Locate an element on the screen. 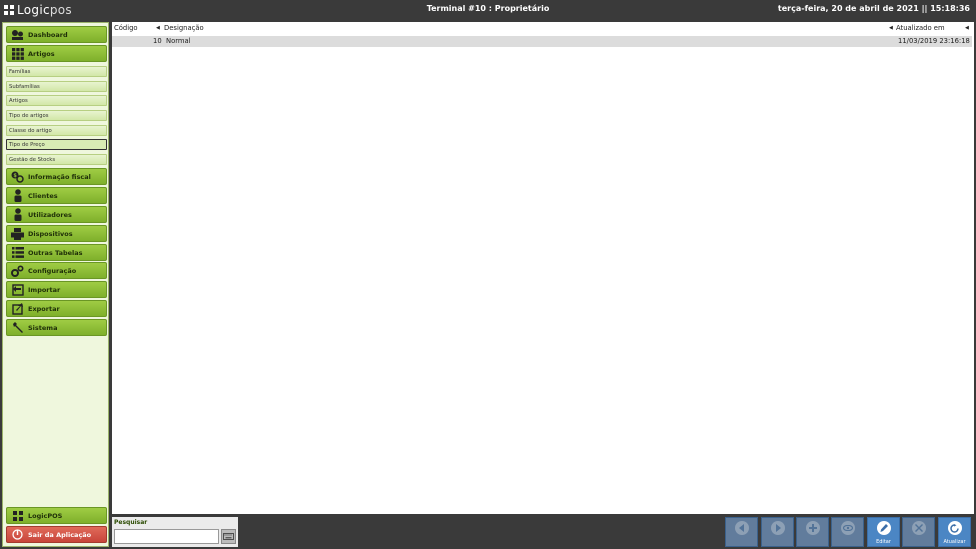 The width and height of the screenshot is (976, 549). refresh-button: Atualizar is located at coordinates (954, 532).